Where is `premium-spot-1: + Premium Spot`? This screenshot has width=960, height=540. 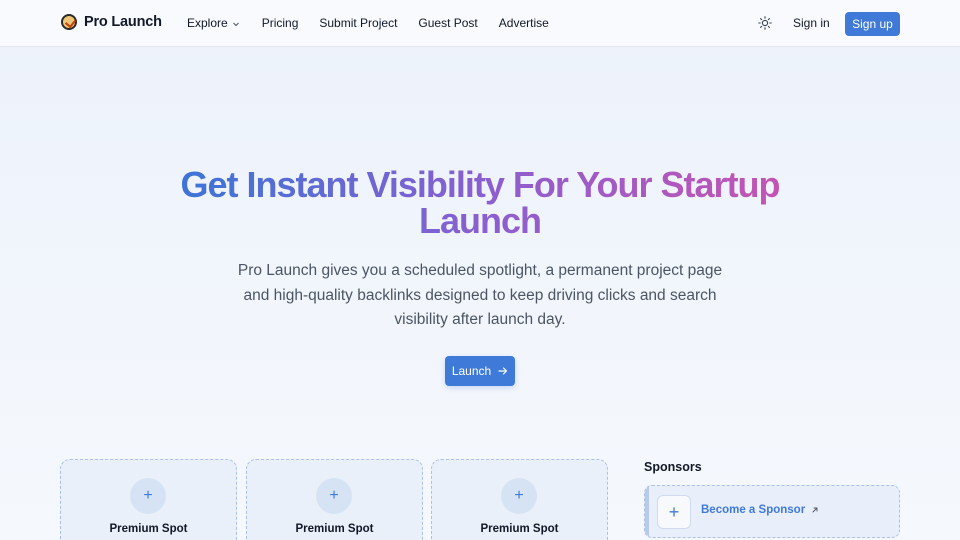 premium-spot-1: + Premium Spot is located at coordinates (148, 499).